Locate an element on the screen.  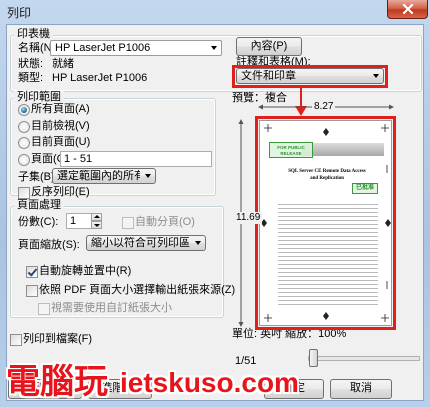
reverse-pages-label: 反序列印(E) is located at coordinates (60, 192).